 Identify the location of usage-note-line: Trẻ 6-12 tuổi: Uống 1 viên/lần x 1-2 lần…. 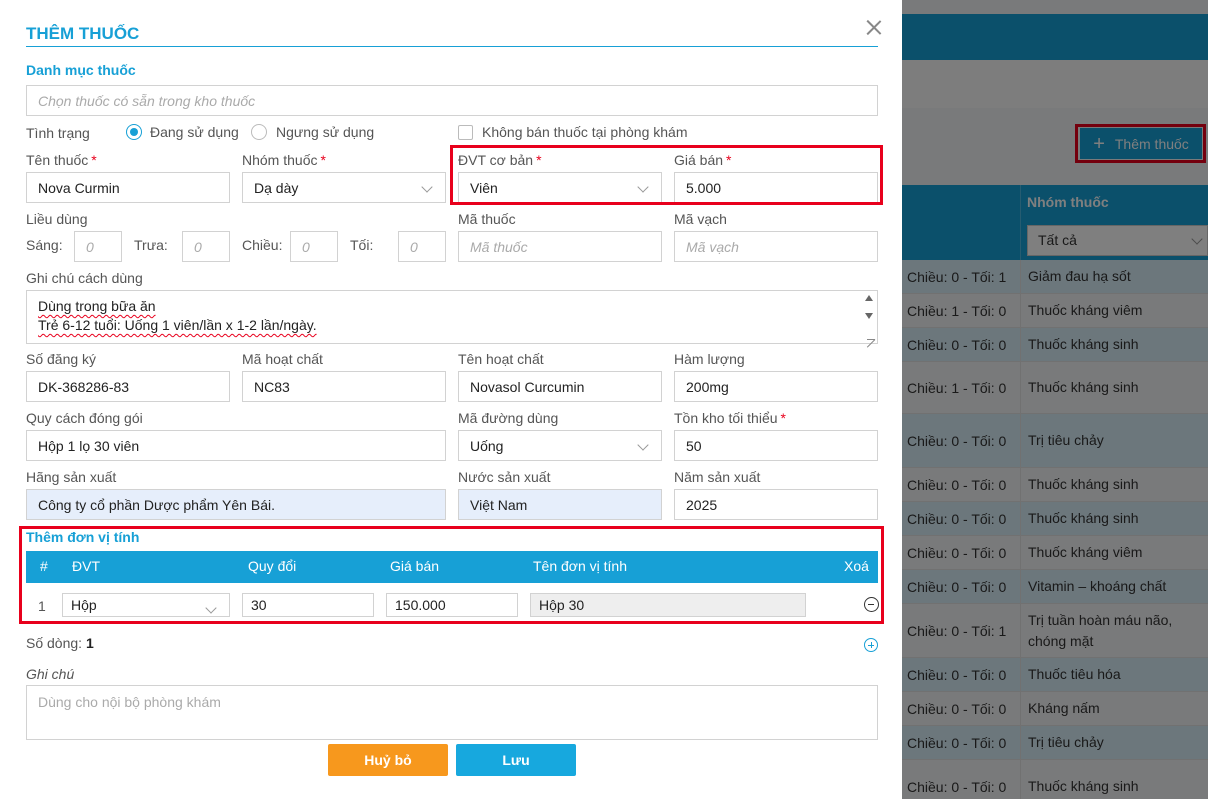
(177, 325).